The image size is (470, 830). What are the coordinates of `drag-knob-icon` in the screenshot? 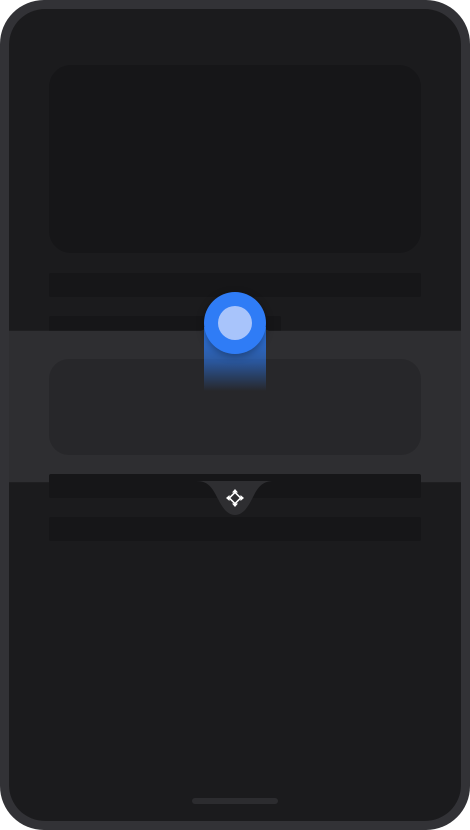 It's located at (235, 323).